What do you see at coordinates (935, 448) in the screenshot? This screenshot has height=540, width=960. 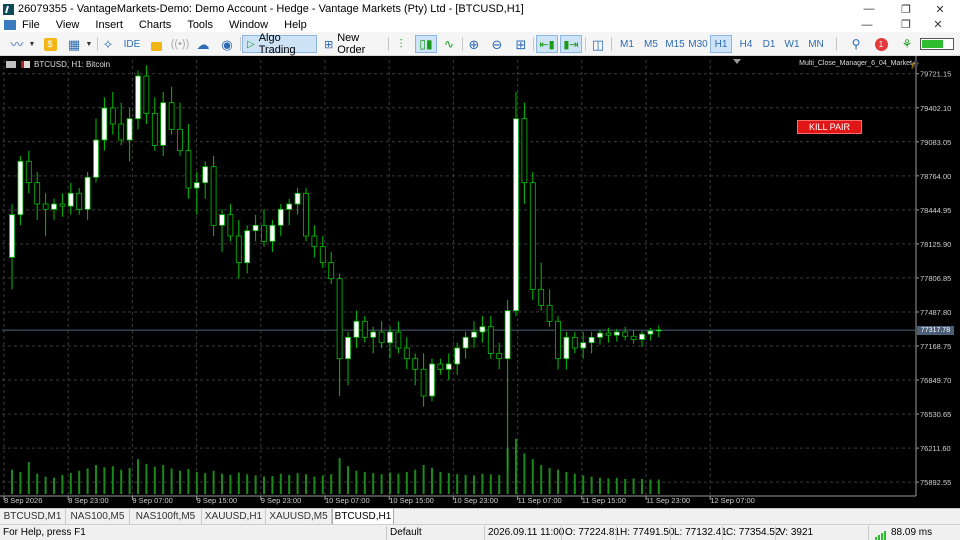 I see `price-tick-label: 76211.60` at bounding box center [935, 448].